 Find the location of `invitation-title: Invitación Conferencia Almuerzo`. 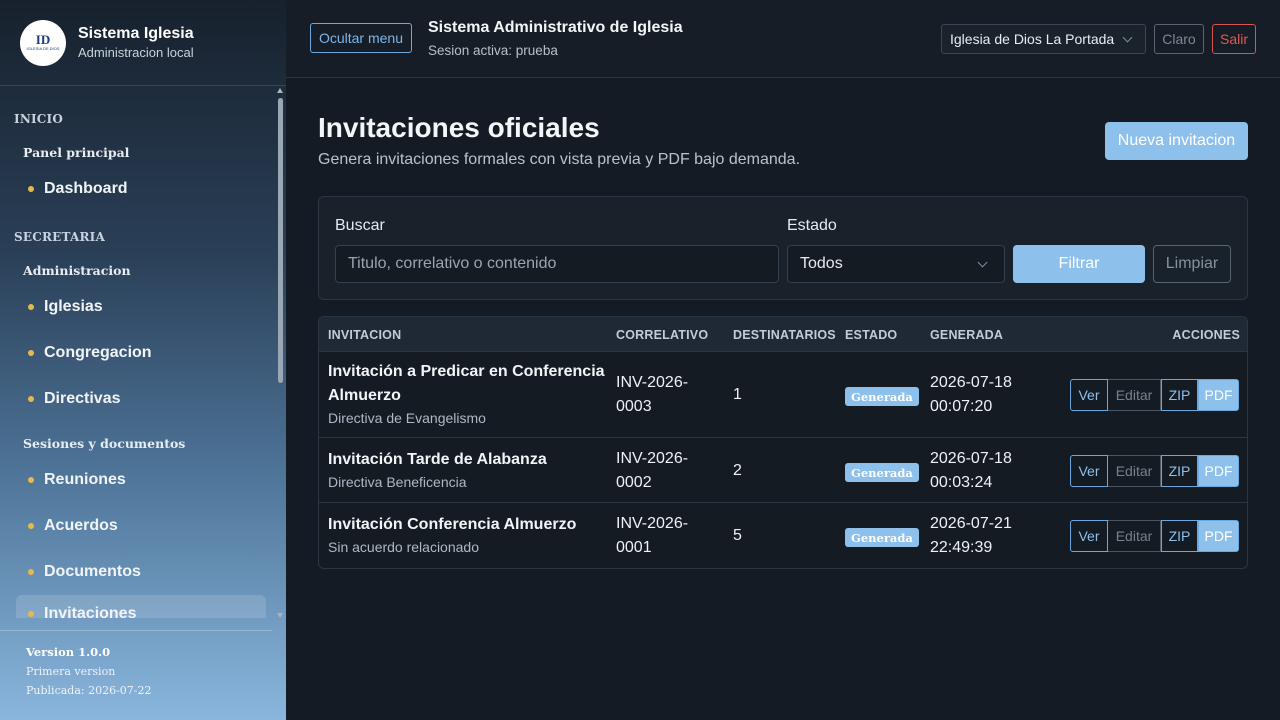

invitation-title: Invitación Conferencia Almuerzo is located at coordinates (452, 524).